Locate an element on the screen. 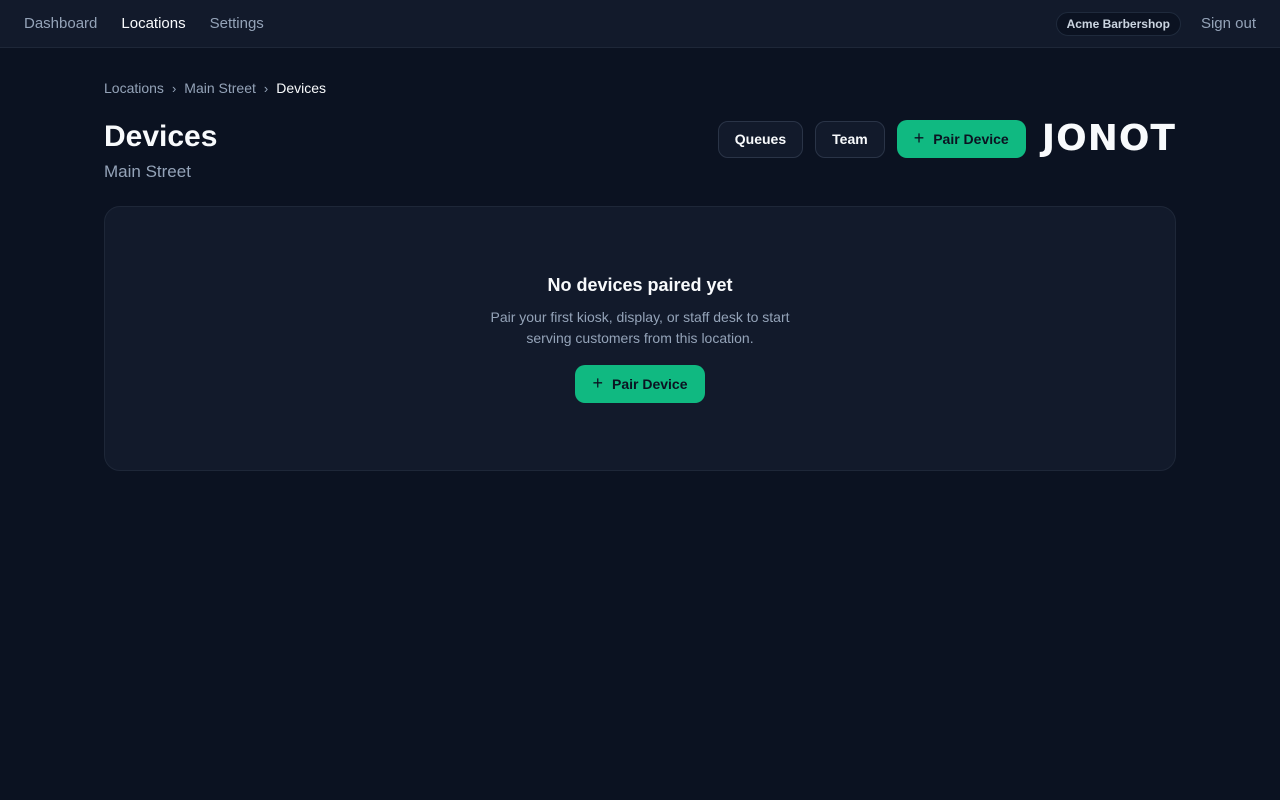 This screenshot has height=800, width=1280. team-button: Team is located at coordinates (850, 139).